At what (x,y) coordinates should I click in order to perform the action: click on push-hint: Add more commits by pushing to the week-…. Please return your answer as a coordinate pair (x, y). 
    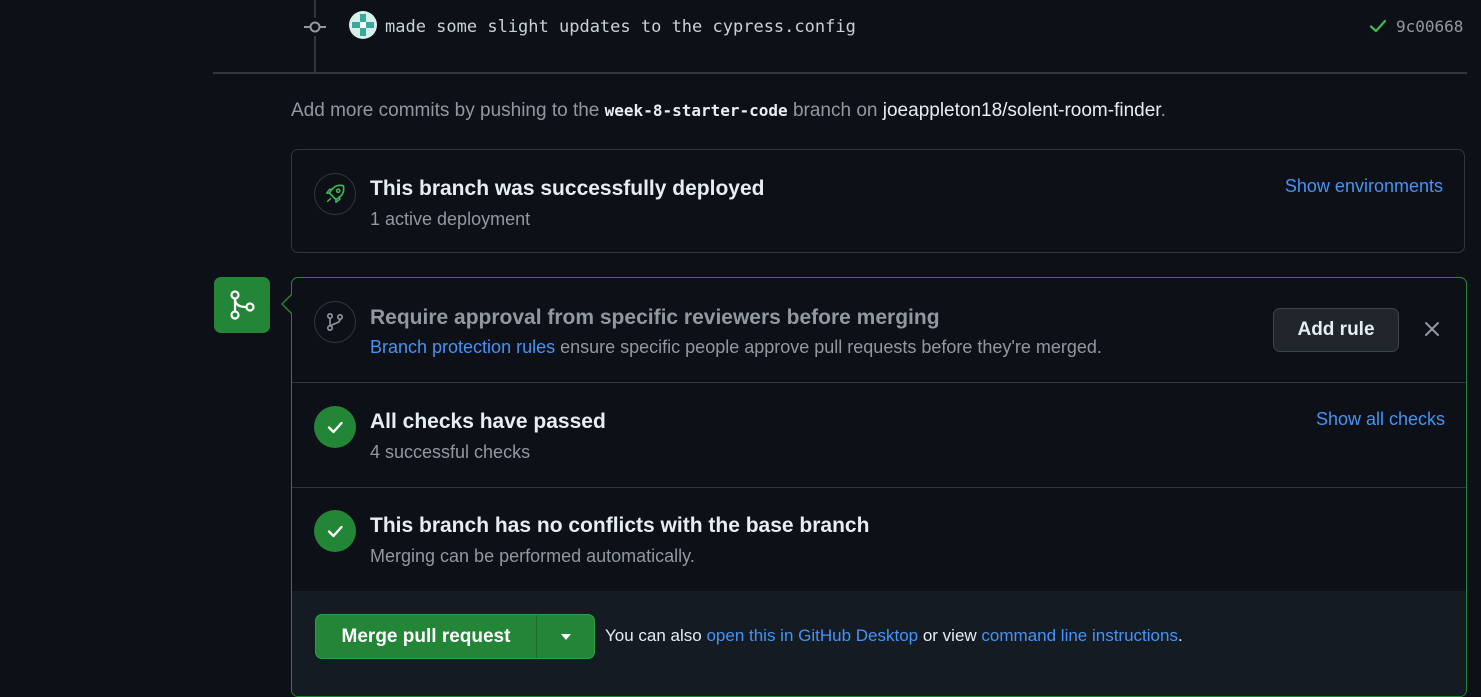
    Looking at the image, I should click on (728, 111).